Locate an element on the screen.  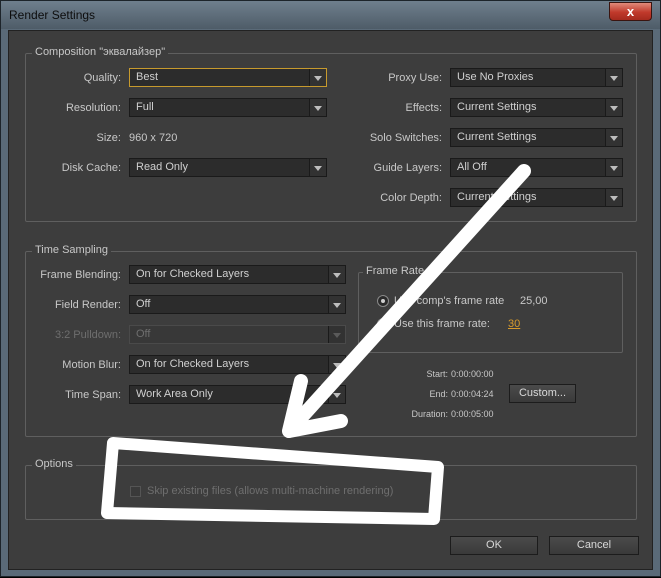
annotation-highlight-box is located at coordinates (272, 481).